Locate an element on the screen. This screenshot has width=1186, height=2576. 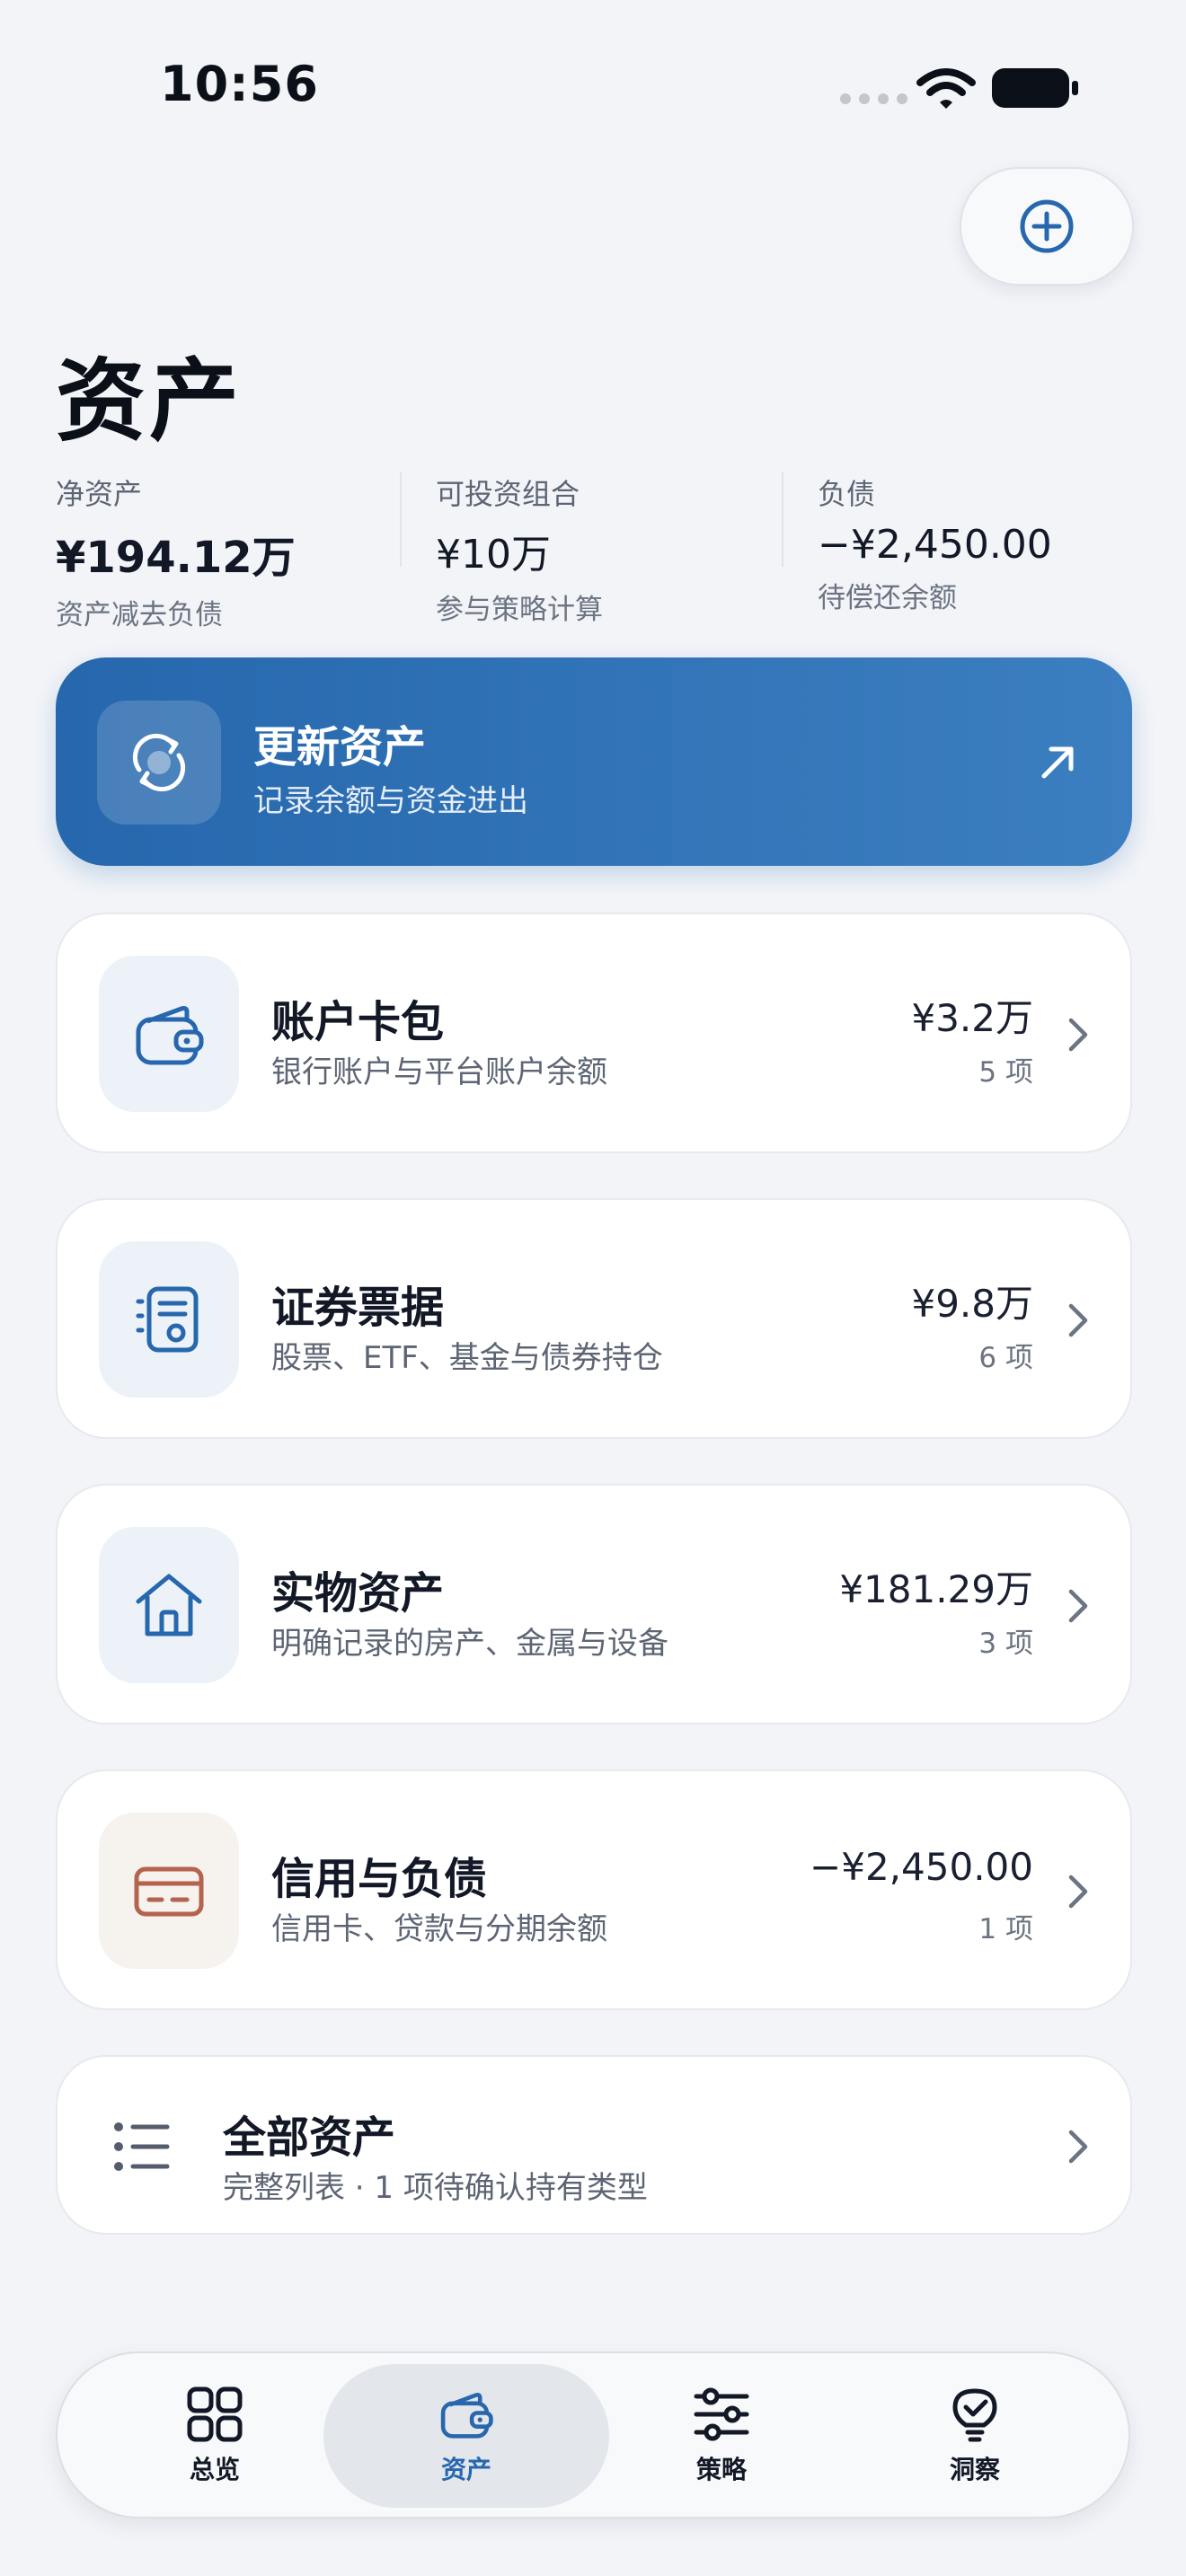
tab-overview: 总览 is located at coordinates (215, 2436).